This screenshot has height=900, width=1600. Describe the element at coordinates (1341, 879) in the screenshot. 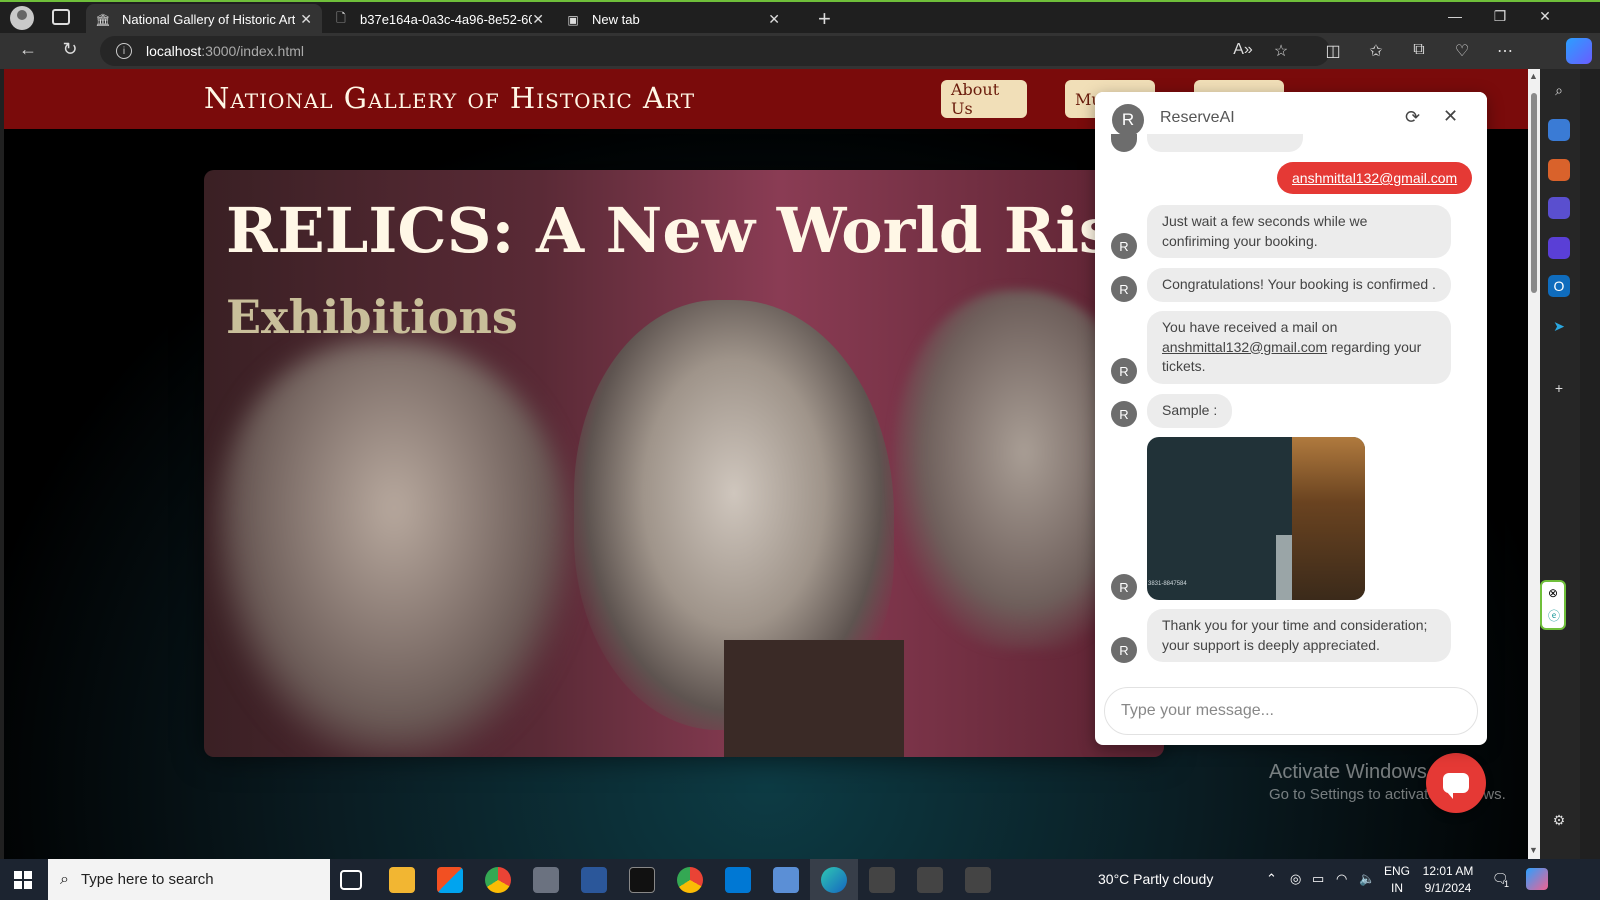

I see `wifi-icon: ◠` at that location.